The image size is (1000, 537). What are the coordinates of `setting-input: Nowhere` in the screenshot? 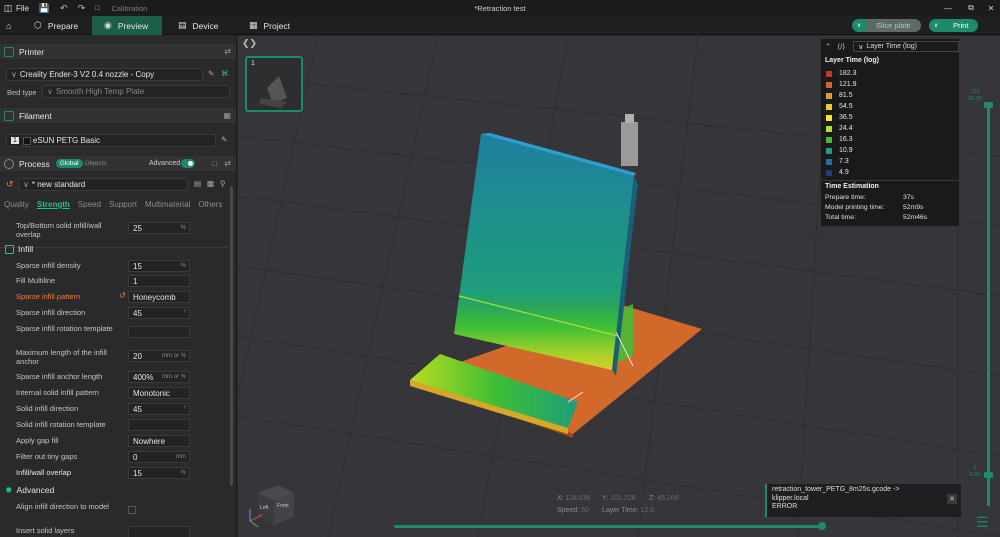 It's located at (159, 441).